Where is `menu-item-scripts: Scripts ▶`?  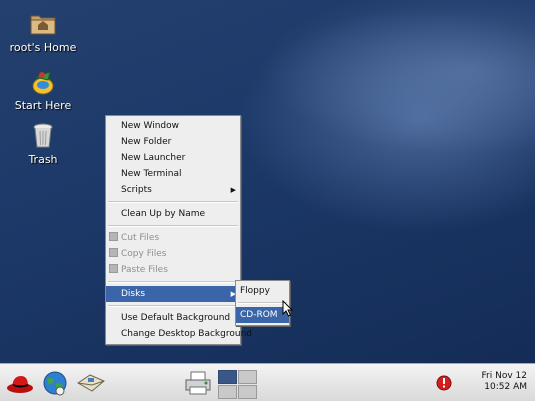 menu-item-scripts: Scripts ▶ is located at coordinates (173, 190).